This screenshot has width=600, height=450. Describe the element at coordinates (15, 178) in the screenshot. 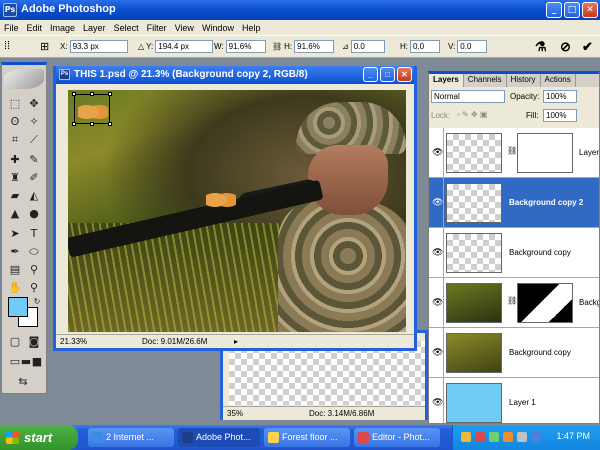

I see `clone-stamp-tool-icon: ♜` at that location.